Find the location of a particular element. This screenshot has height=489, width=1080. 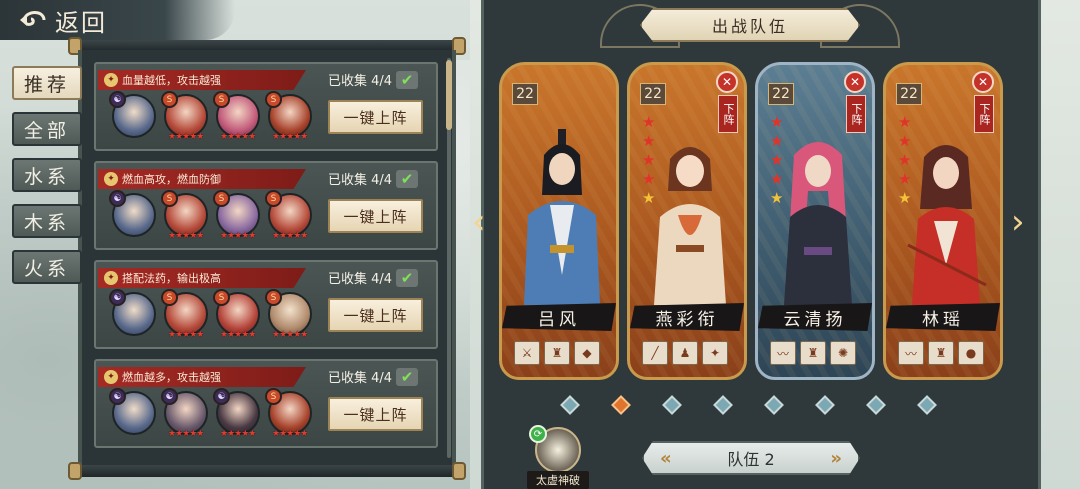

hero-avatars: ☯ S ★★★★★ S ★★★★★ S ★★★★★ is located at coordinates (210, 116).